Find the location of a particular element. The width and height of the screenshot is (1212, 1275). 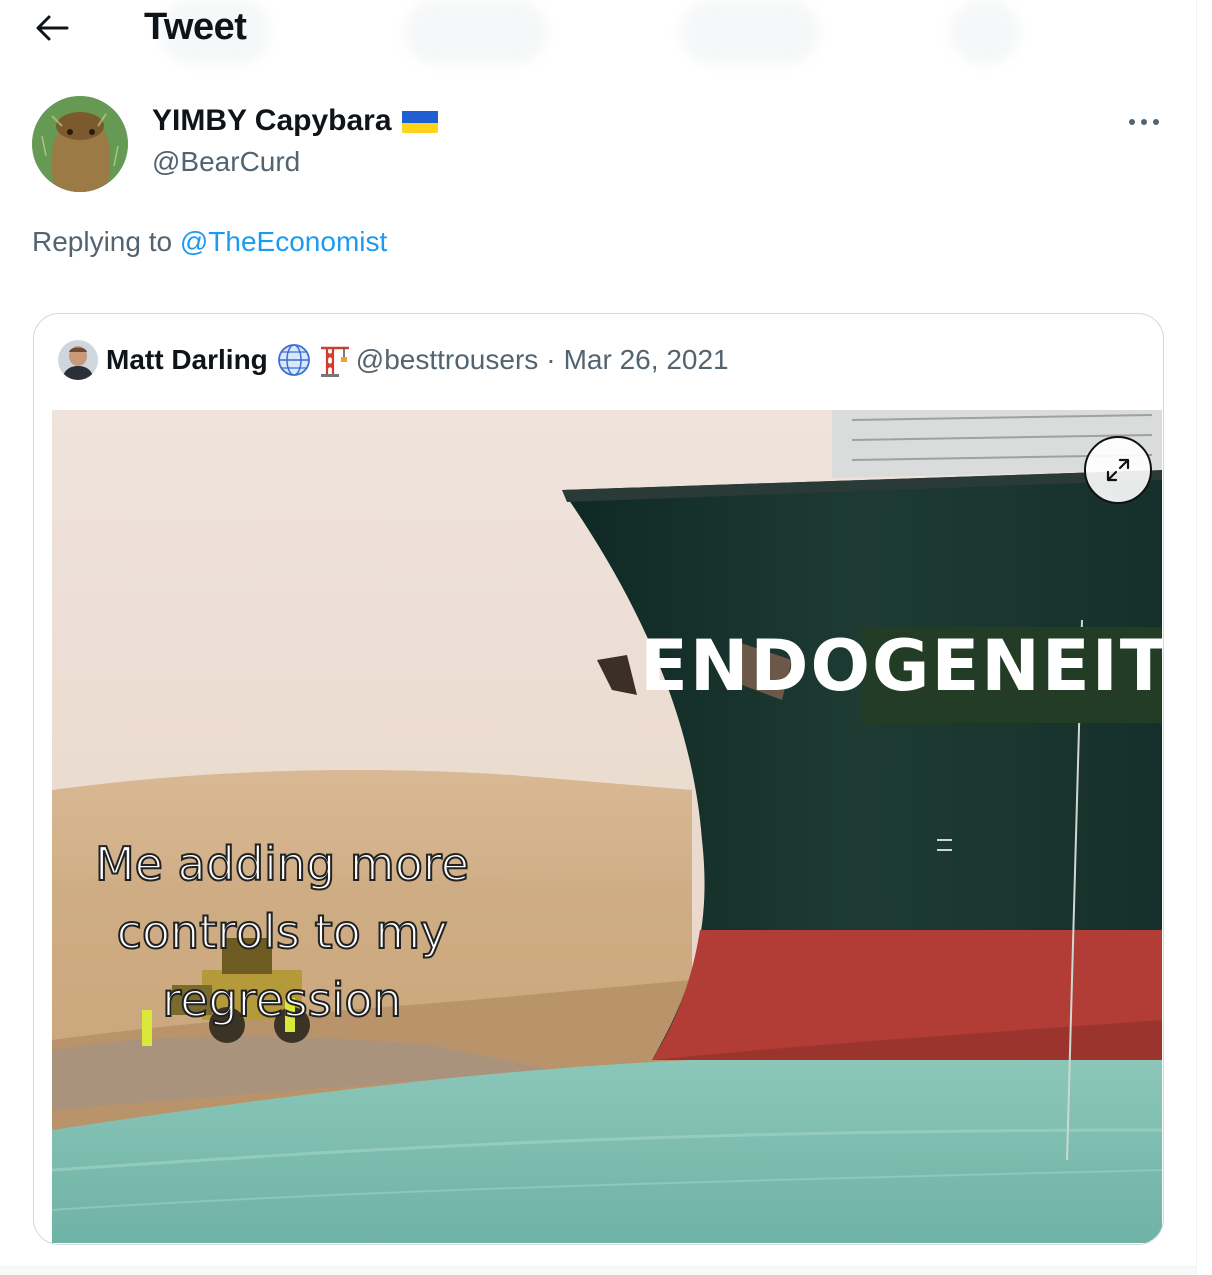

back-button is located at coordinates (52, 28).